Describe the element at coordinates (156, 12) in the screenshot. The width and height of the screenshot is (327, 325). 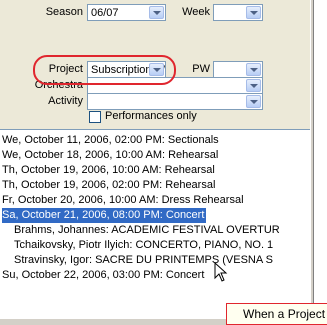
I see `season-dropdown-icon` at that location.